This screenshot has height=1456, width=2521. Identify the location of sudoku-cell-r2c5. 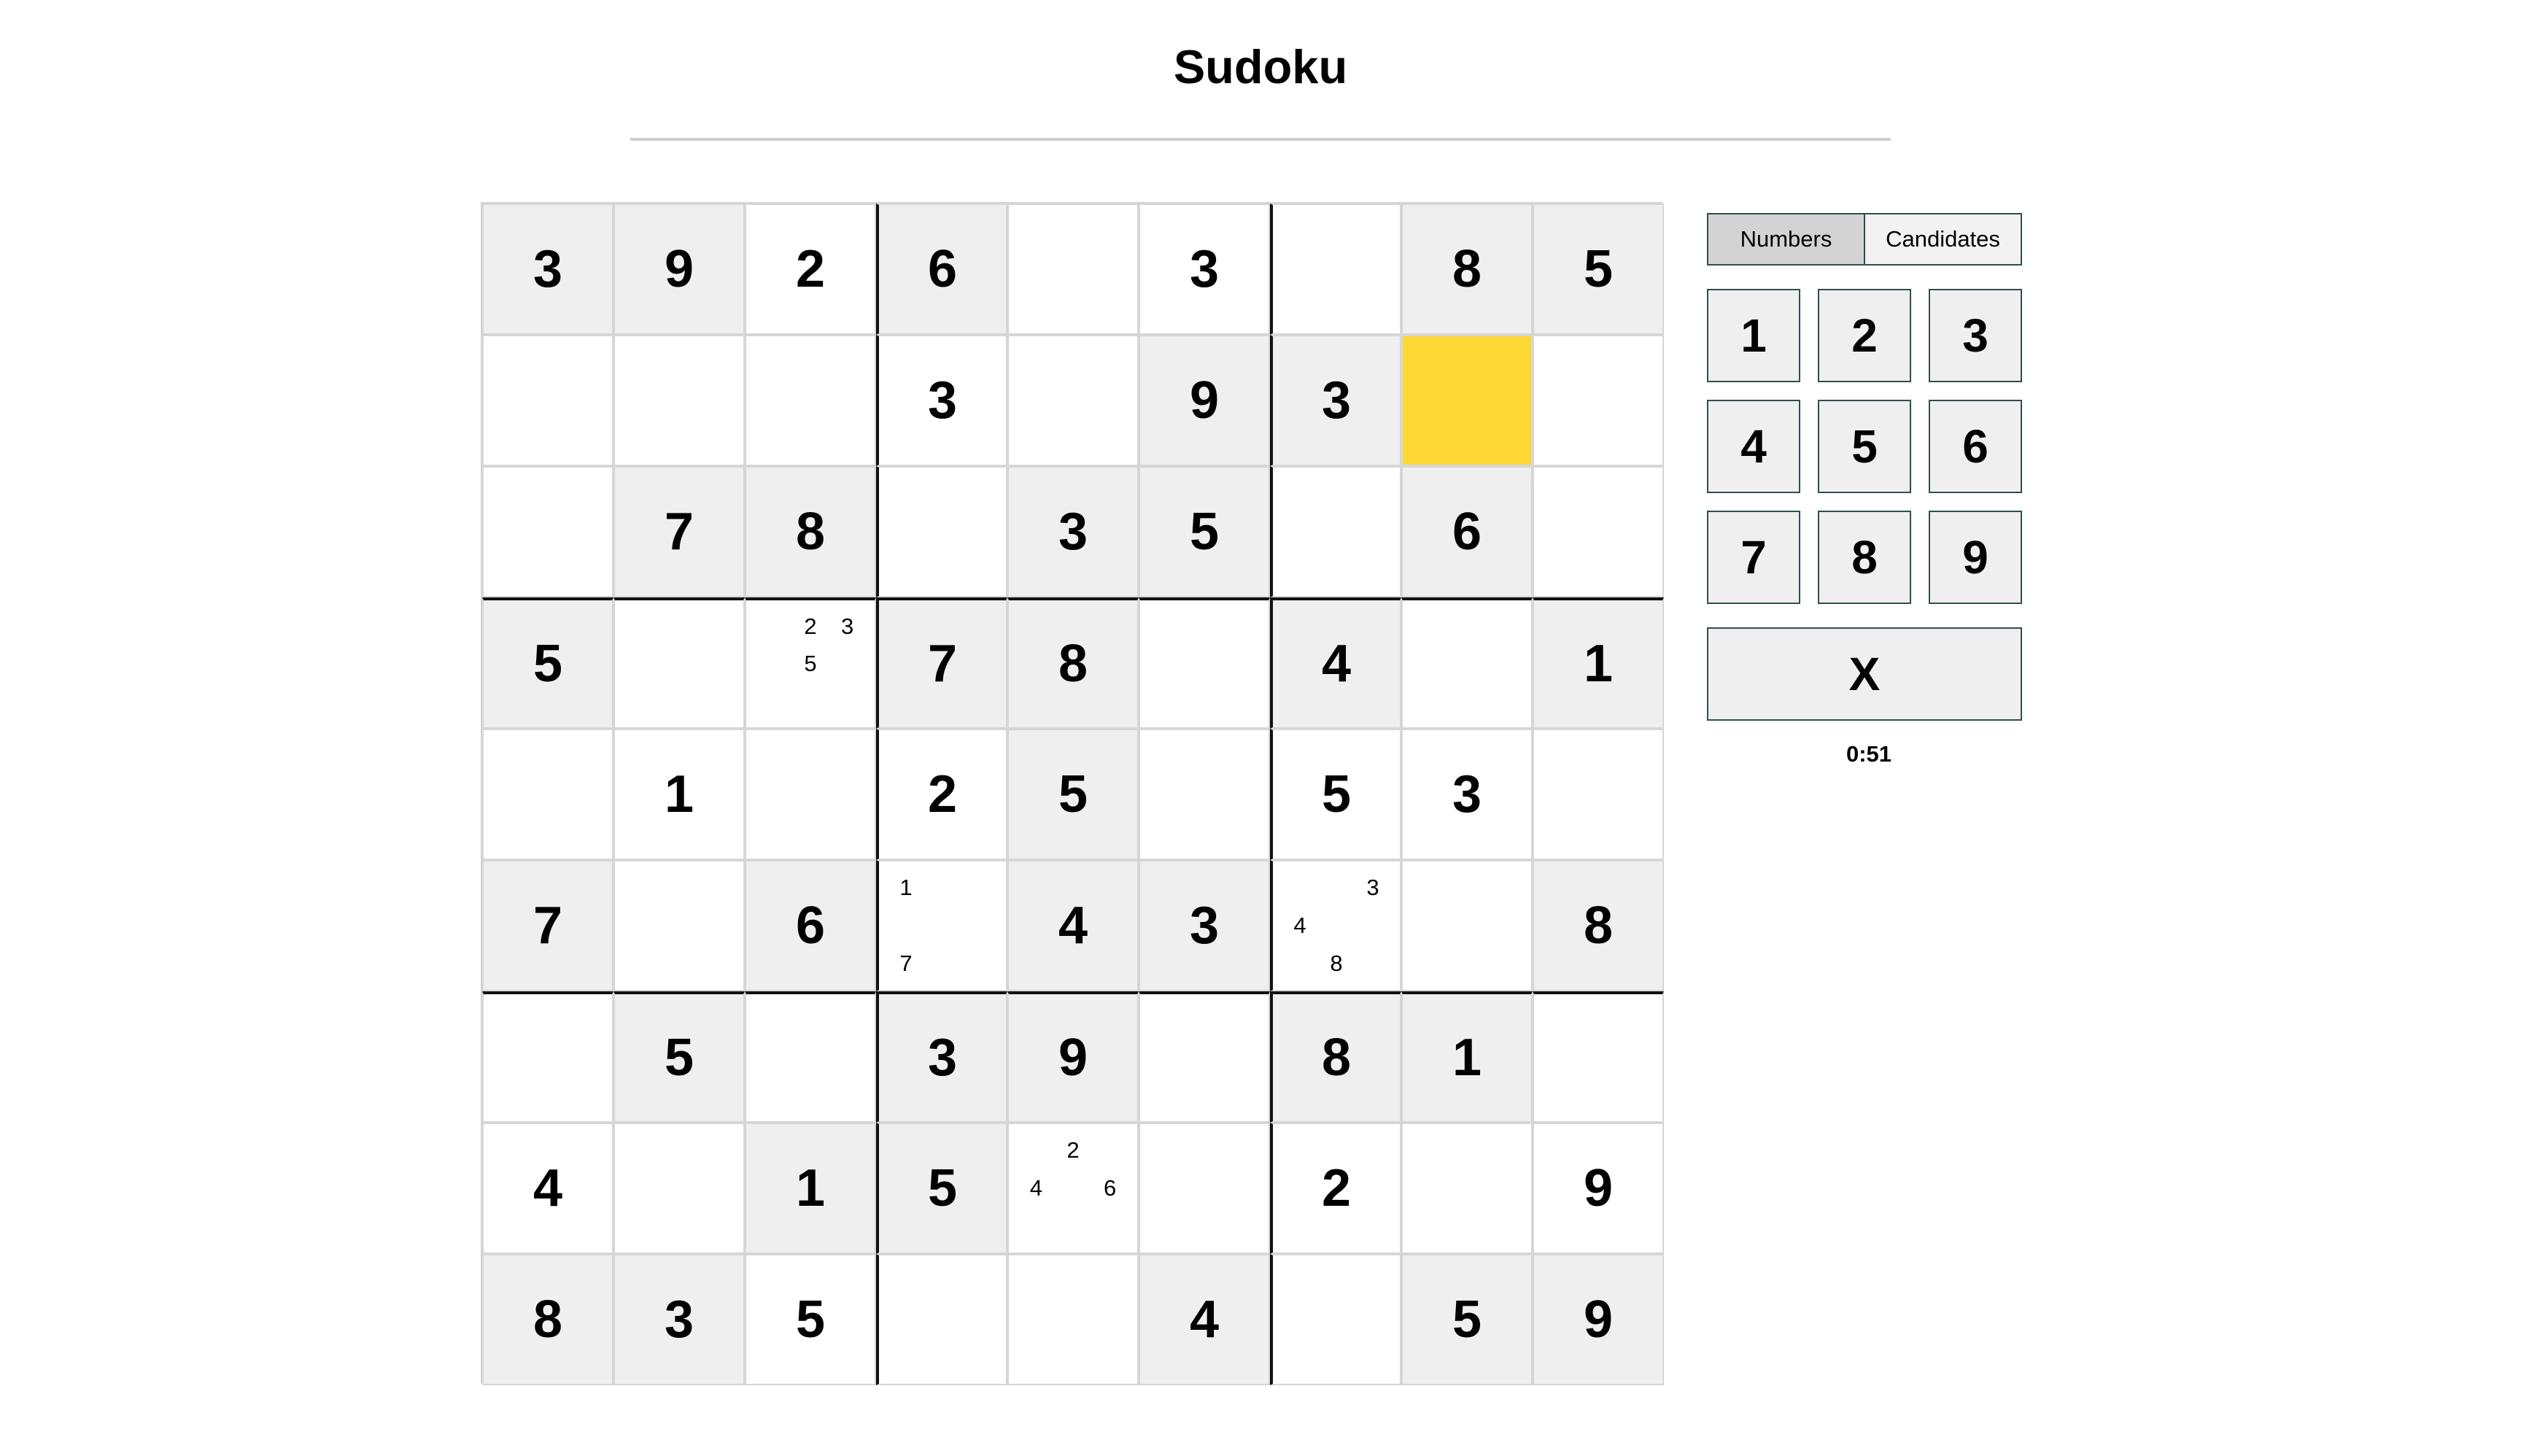
(1073, 400).